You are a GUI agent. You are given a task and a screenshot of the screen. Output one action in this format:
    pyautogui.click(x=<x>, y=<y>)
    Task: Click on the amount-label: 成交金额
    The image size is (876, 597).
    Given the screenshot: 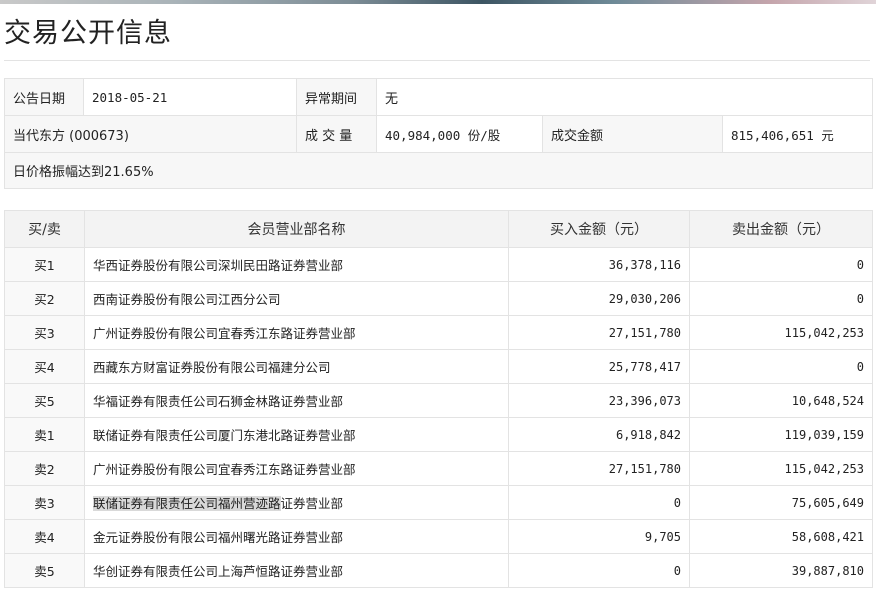 What is the action you would take?
    pyautogui.click(x=632, y=134)
    